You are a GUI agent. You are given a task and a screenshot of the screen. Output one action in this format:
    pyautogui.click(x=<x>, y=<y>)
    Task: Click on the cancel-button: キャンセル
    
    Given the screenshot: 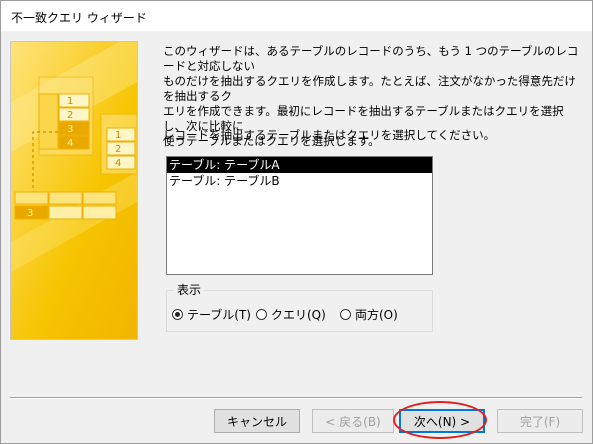 What is the action you would take?
    pyautogui.click(x=257, y=421)
    